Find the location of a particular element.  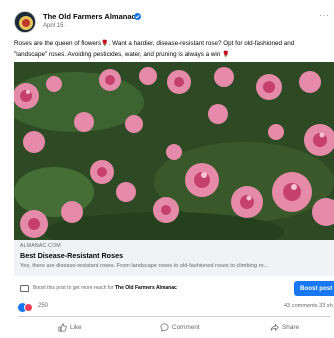

comment-bubble-icon is located at coordinates (164, 327).